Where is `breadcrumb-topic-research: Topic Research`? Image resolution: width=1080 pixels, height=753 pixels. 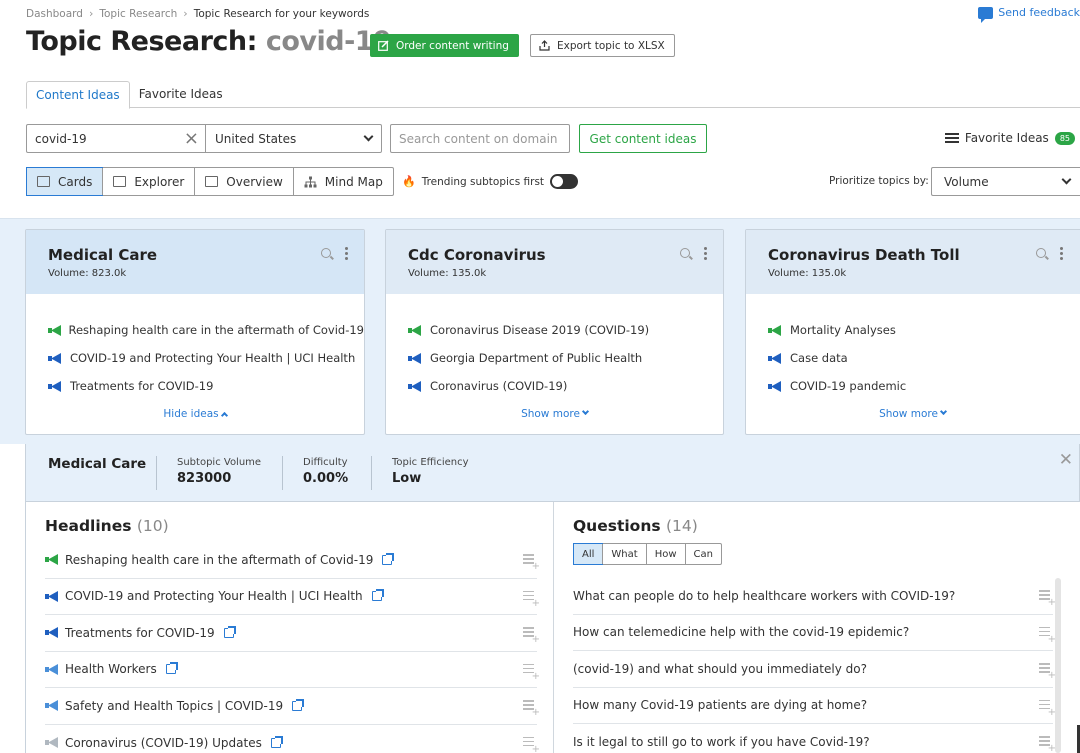 breadcrumb-topic-research: Topic Research is located at coordinates (138, 14).